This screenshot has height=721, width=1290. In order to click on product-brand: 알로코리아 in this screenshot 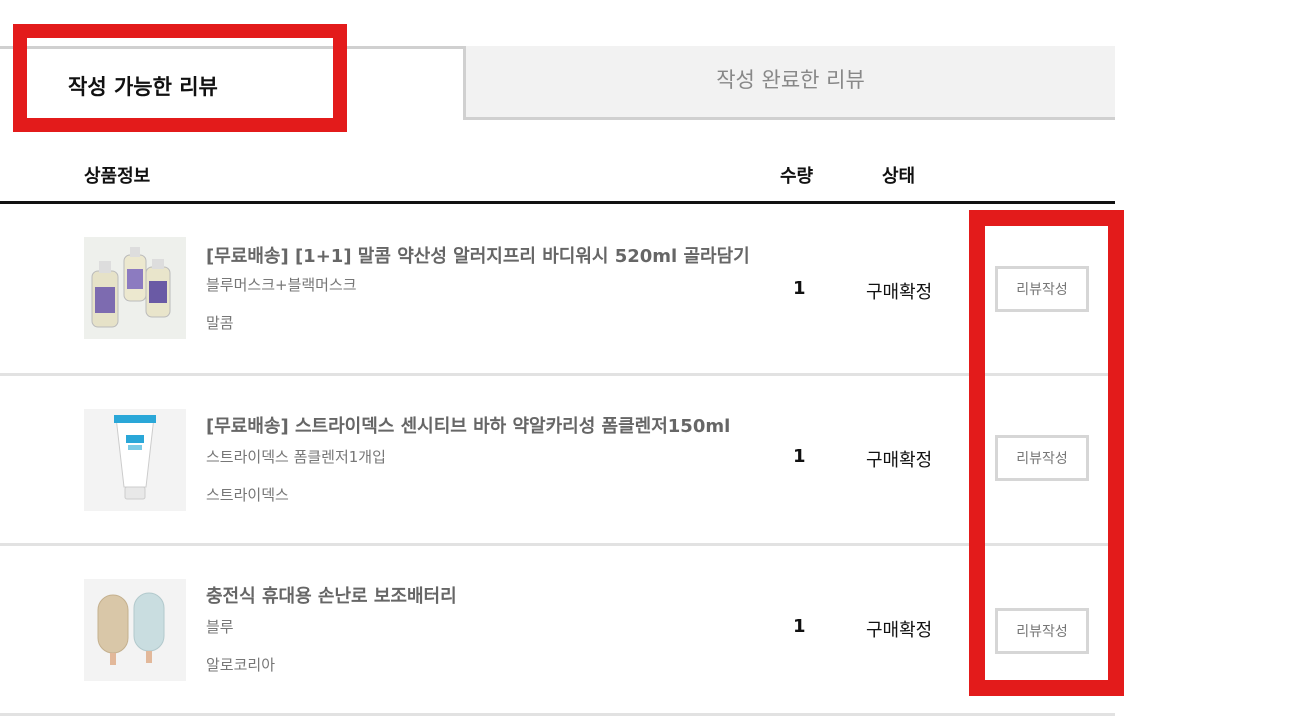, I will do `click(241, 665)`.